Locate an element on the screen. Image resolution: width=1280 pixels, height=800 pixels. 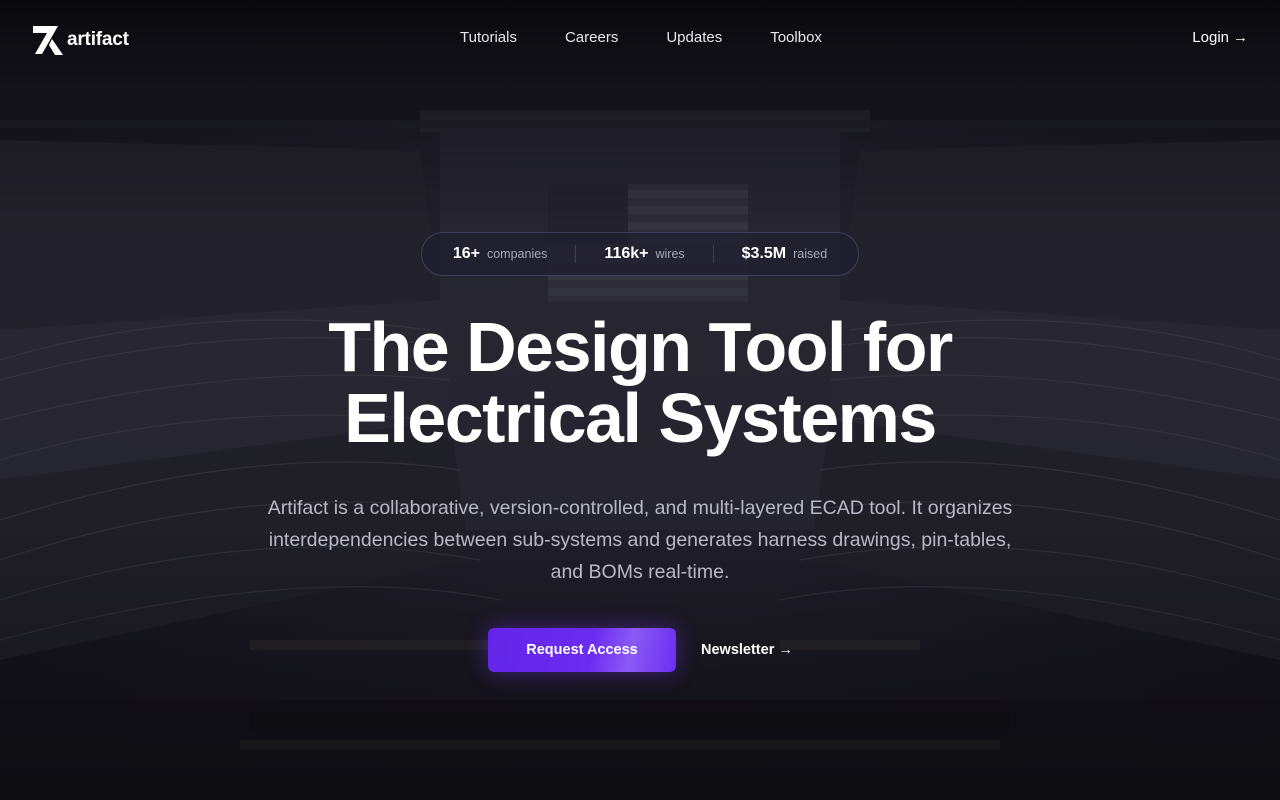
brand-logo: artifact is located at coordinates (80, 40).